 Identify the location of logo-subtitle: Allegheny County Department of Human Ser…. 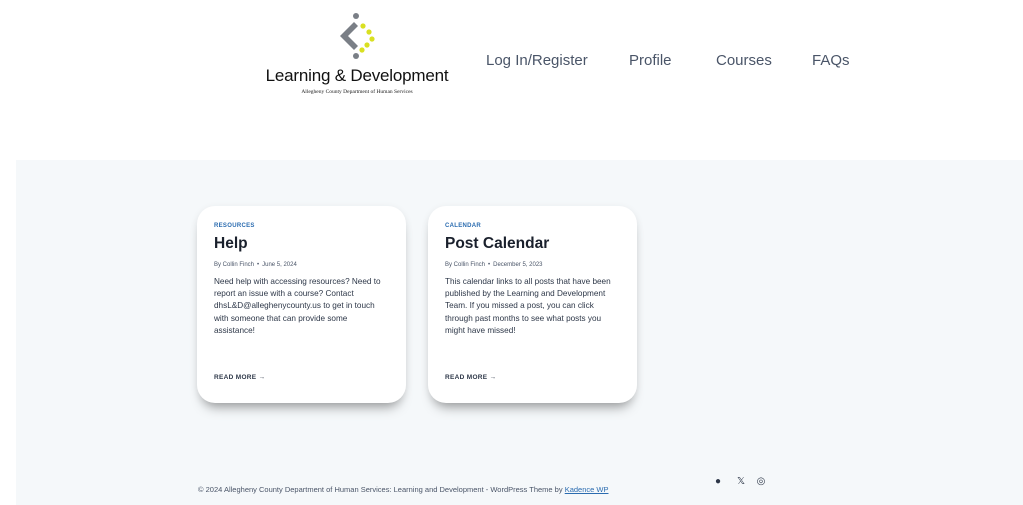
(357, 92).